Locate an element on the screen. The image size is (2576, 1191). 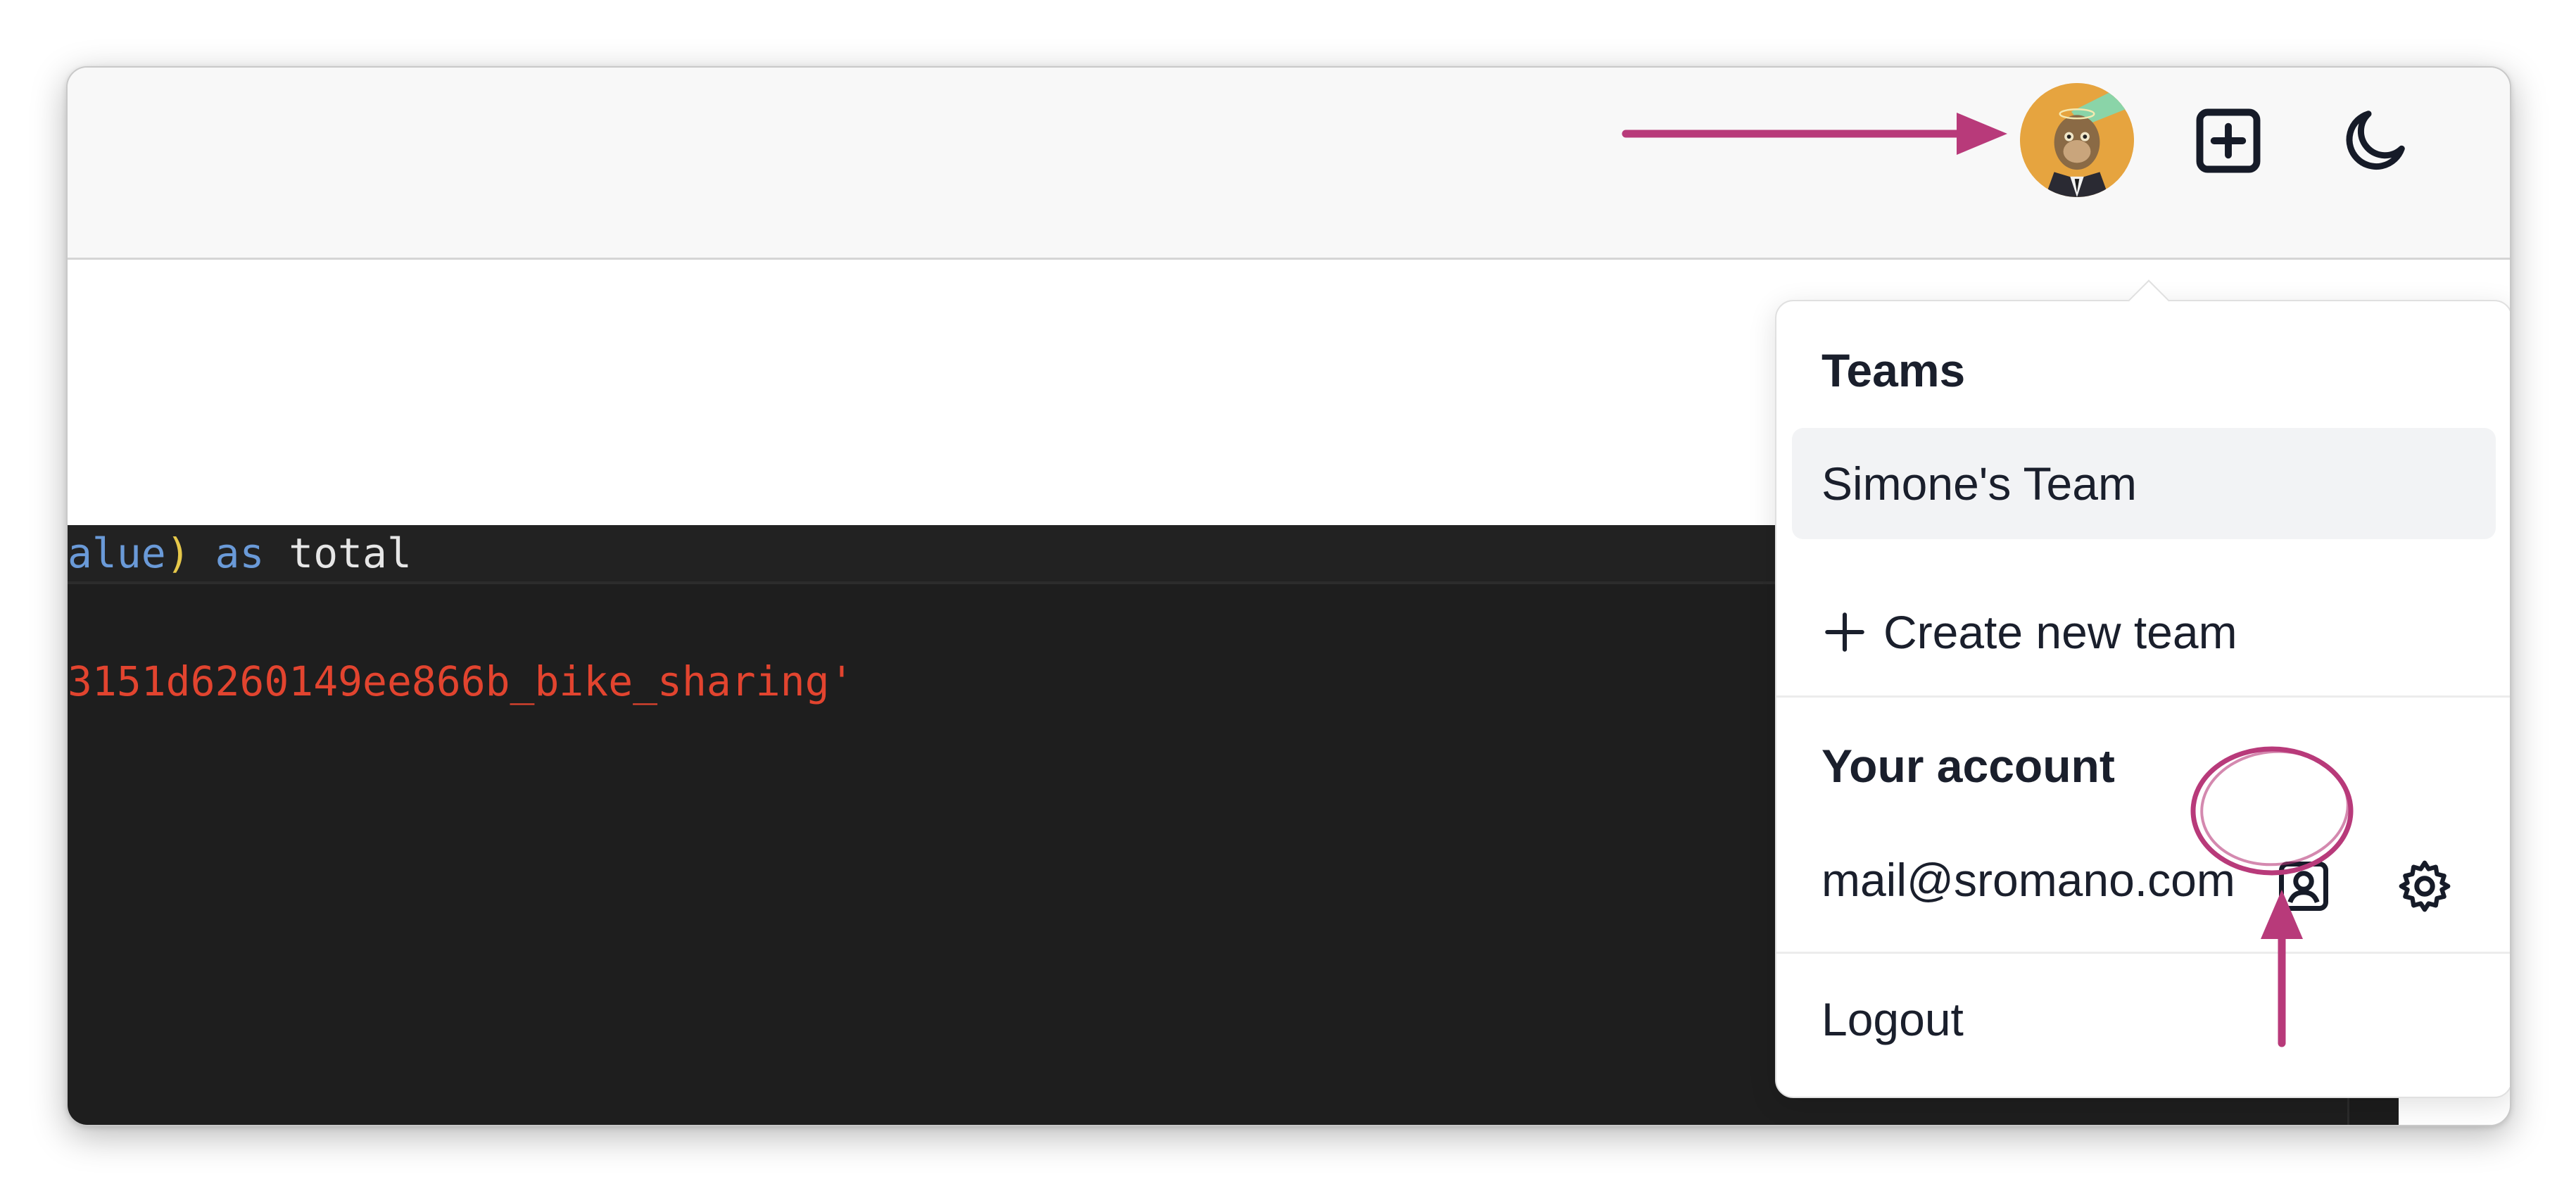
code-token-paren: ) is located at coordinates (178, 553).